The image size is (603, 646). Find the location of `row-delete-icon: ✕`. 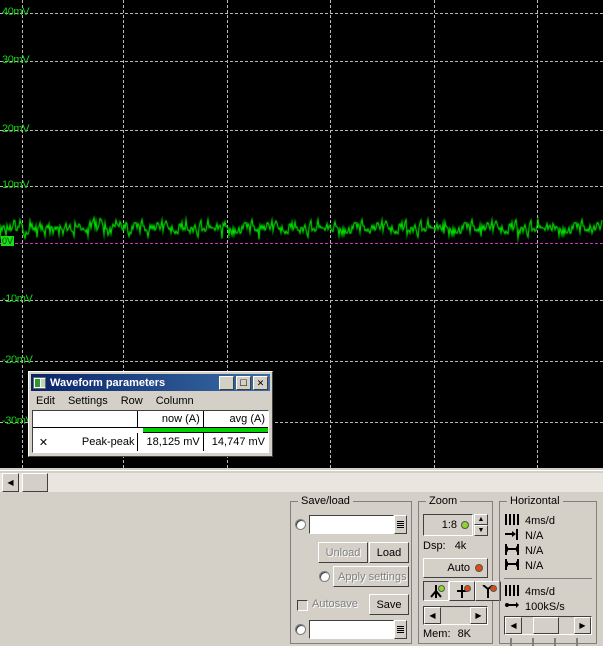

row-delete-icon: ✕ is located at coordinates (43, 442).